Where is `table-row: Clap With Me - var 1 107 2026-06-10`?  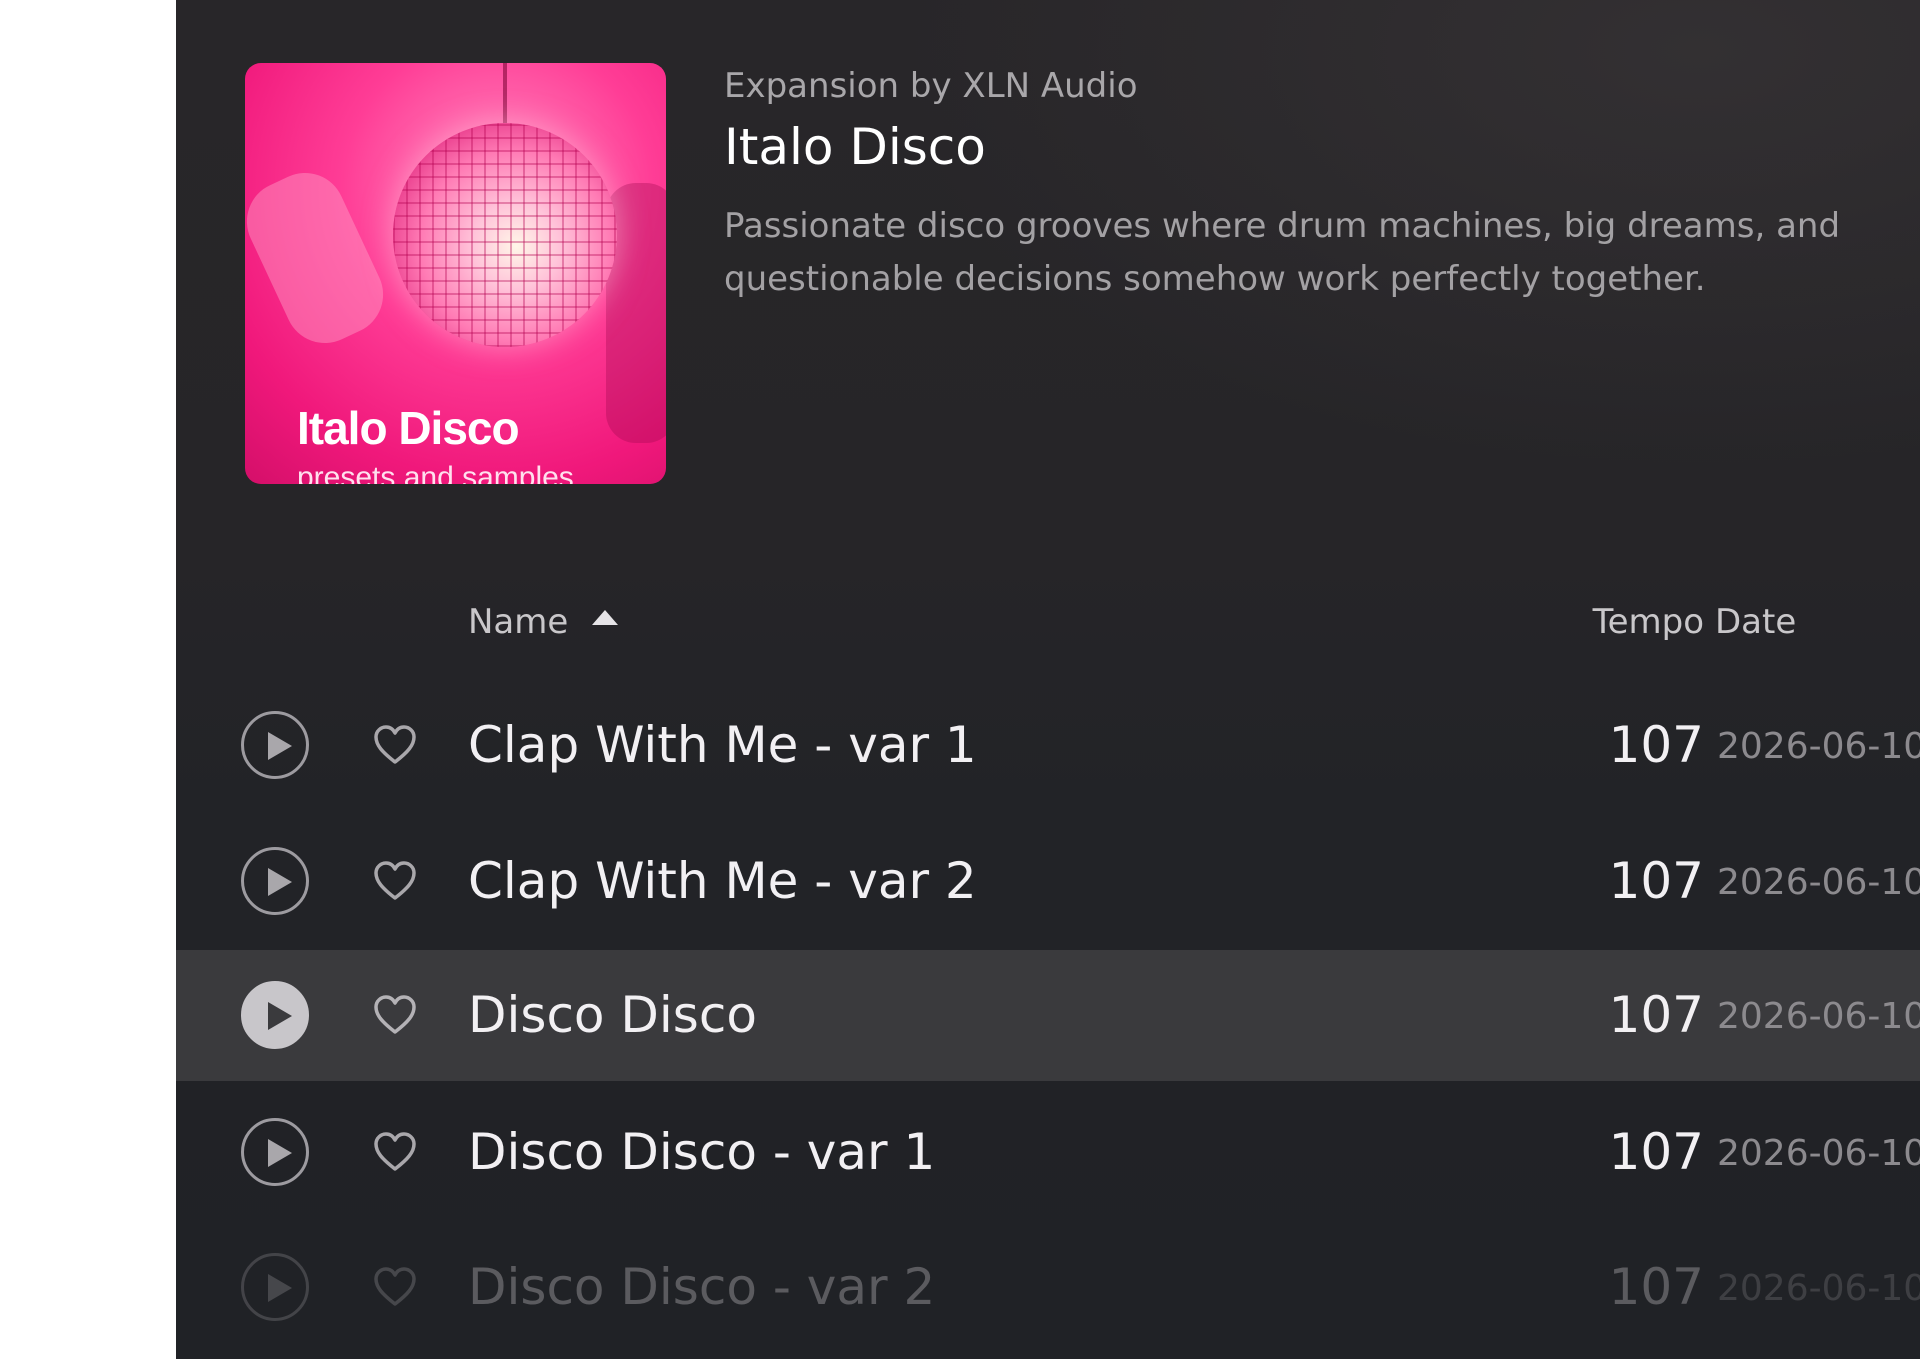
table-row: Clap With Me - var 1 107 2026-06-10 is located at coordinates (1048, 745).